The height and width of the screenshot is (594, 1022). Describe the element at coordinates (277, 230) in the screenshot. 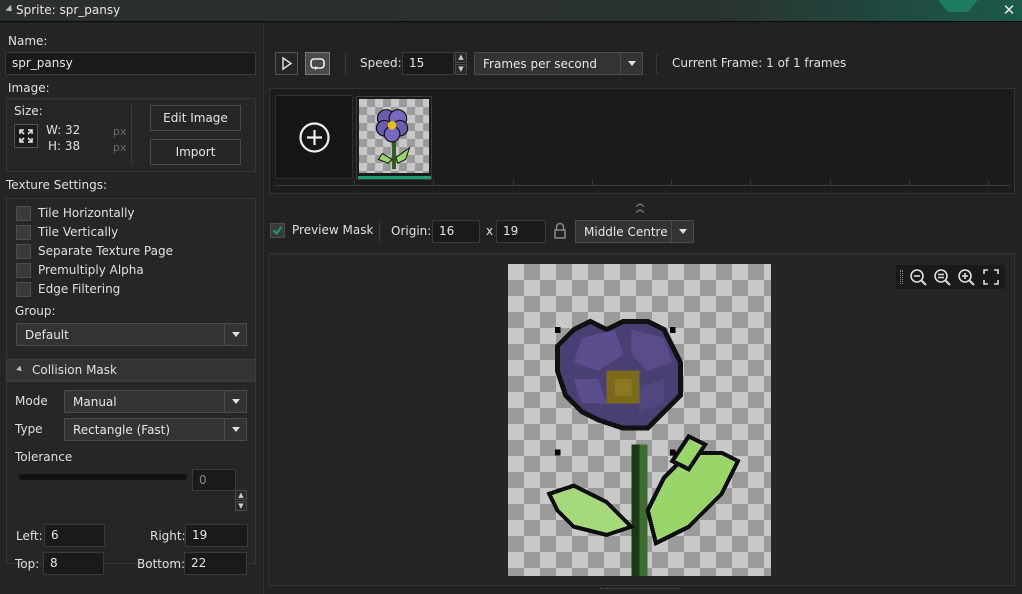

I see `preview-mask-checkbox` at that location.